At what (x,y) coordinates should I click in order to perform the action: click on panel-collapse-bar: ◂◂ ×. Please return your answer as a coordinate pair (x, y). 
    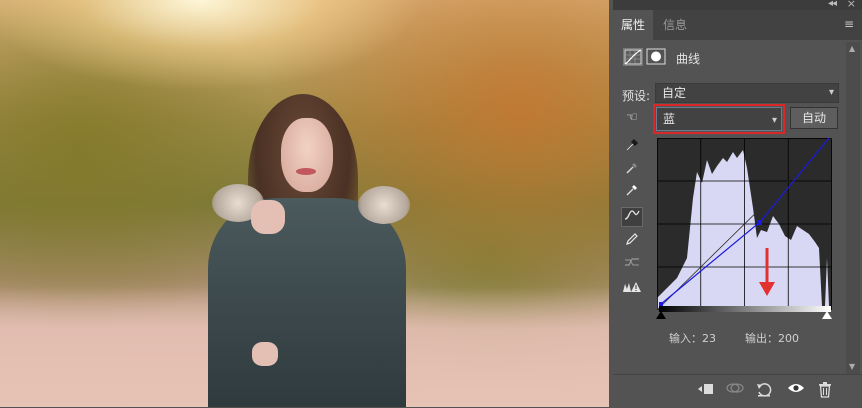
    Looking at the image, I should click on (737, 5).